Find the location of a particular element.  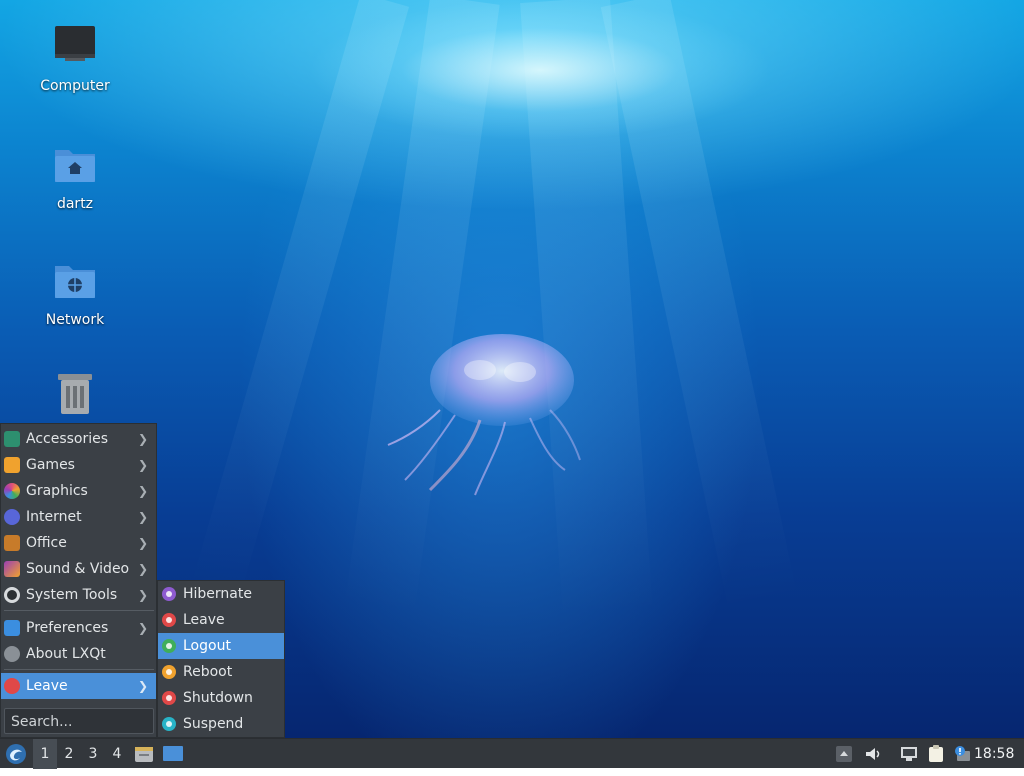

menu-item-label: Leave is located at coordinates (47, 686).